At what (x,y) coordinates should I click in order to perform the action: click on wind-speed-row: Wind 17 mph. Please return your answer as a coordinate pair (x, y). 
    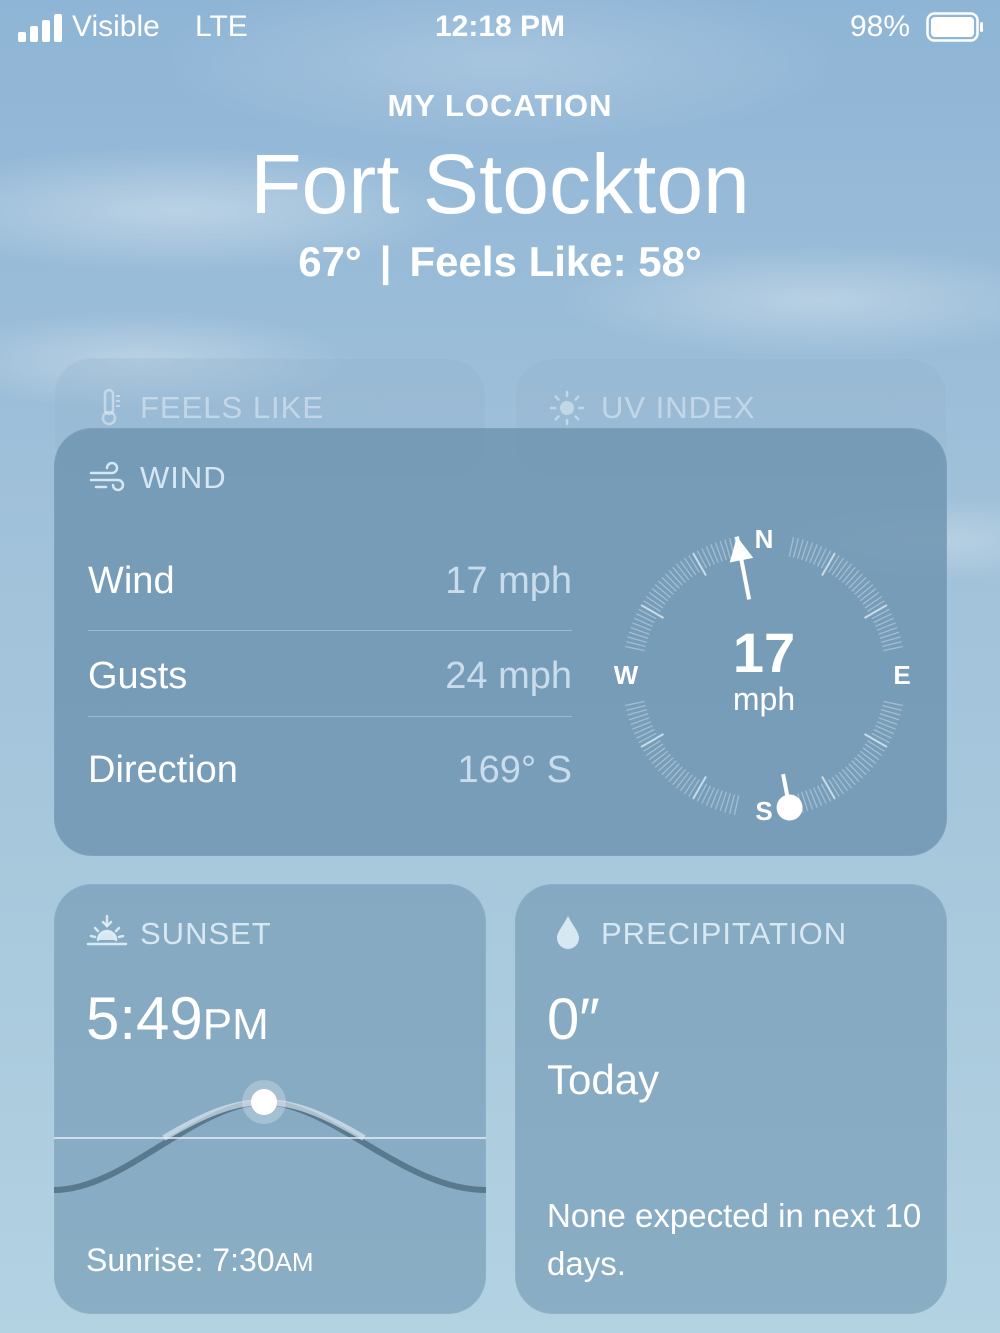
    Looking at the image, I should click on (330, 579).